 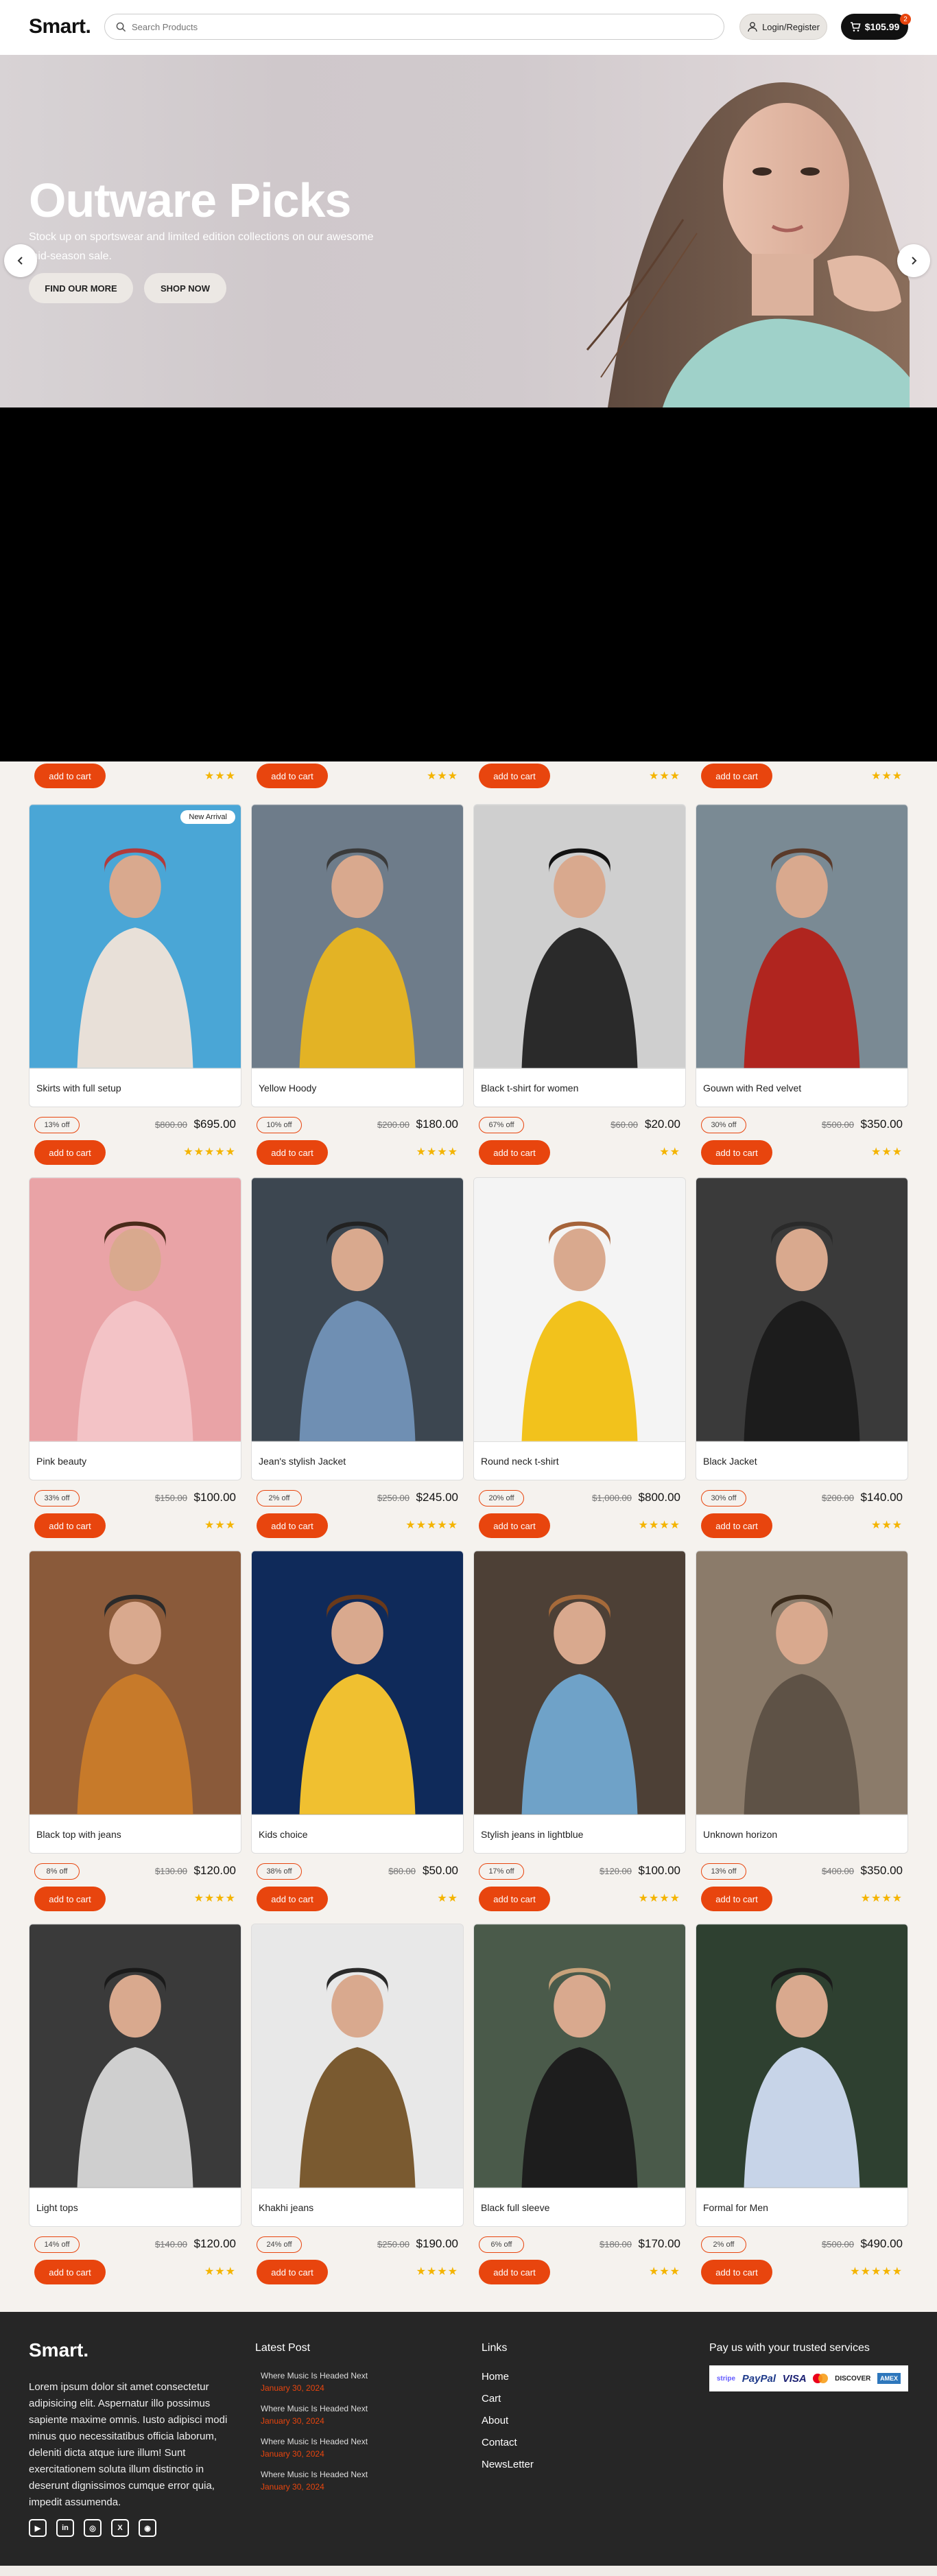 What do you see at coordinates (135, 1461) in the screenshot?
I see `product-name: Pink beauty` at bounding box center [135, 1461].